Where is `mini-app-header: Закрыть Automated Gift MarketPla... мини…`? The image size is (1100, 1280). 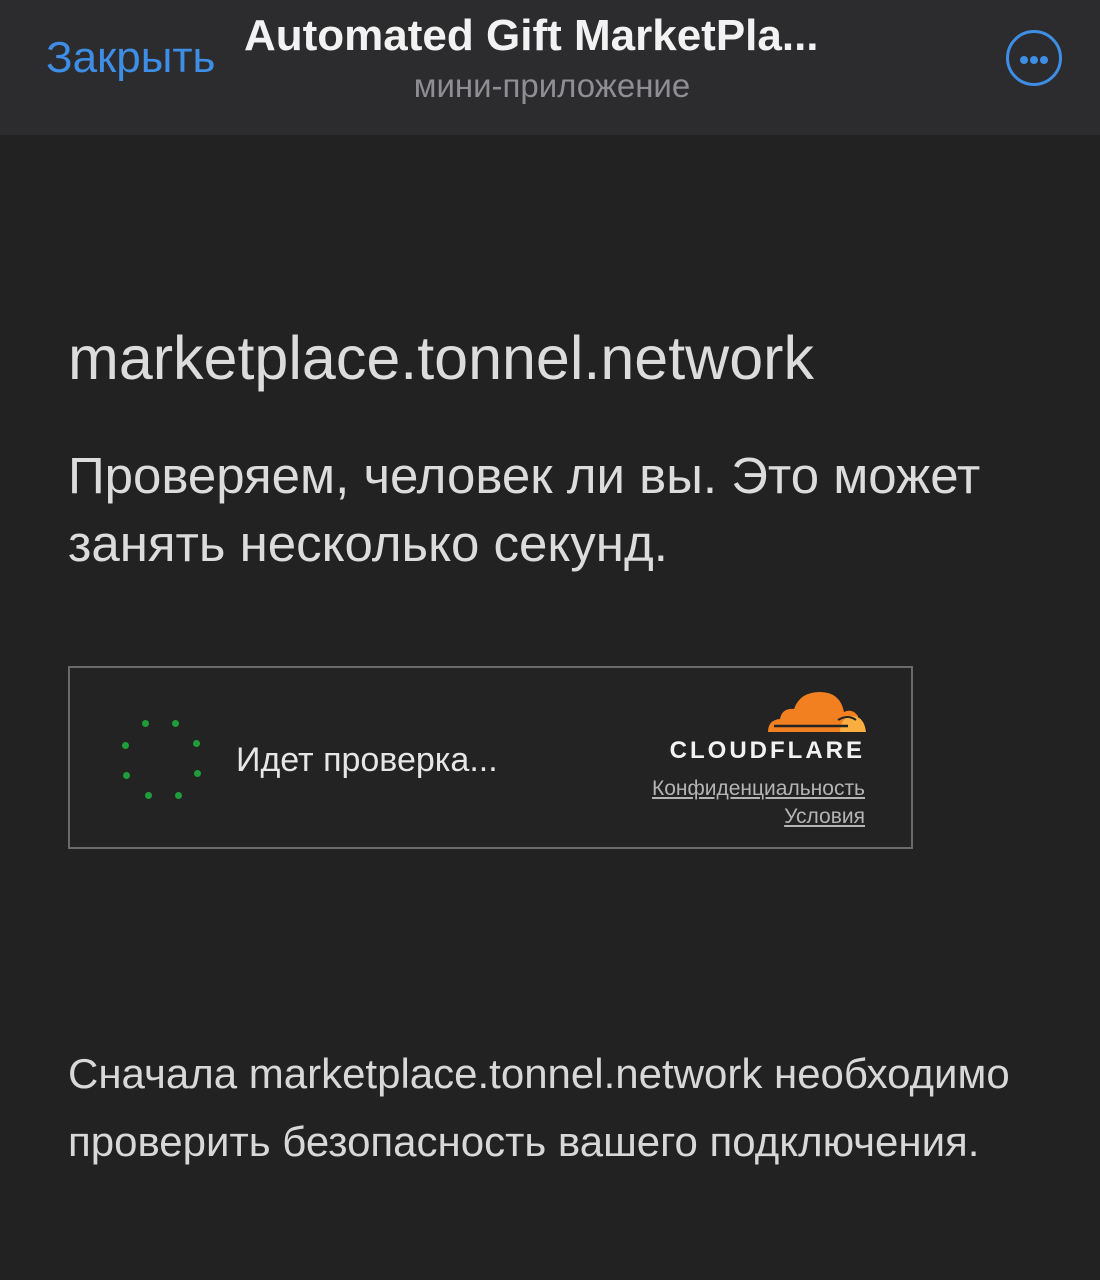
mini-app-header: Закрыть Automated Gift MarketPla... мини… is located at coordinates (550, 67).